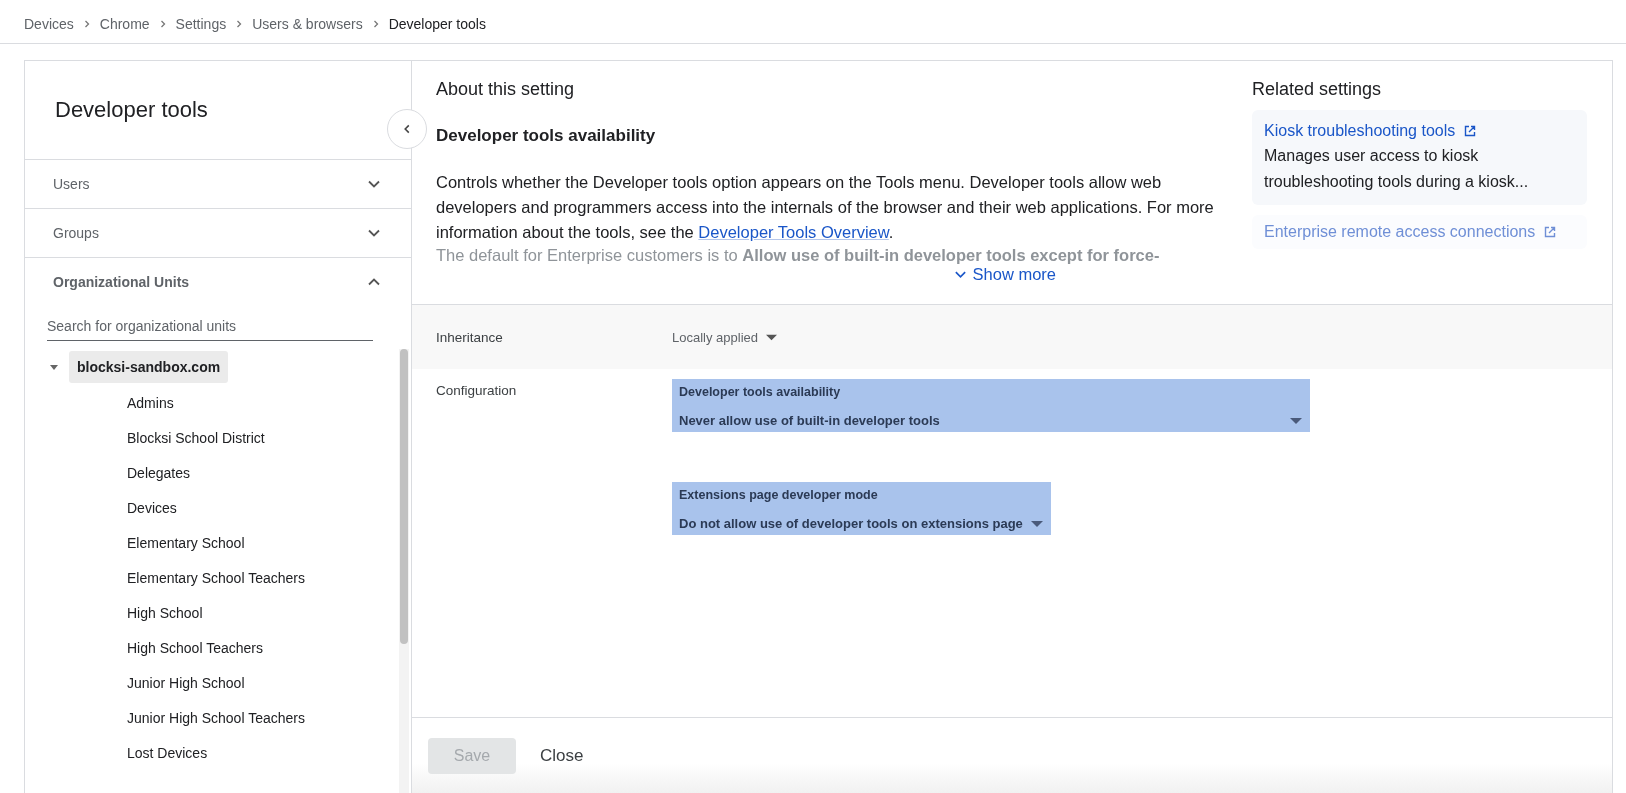 The image size is (1626, 793). I want to click on tree-item: Elementary School Teachers, so click(216, 577).